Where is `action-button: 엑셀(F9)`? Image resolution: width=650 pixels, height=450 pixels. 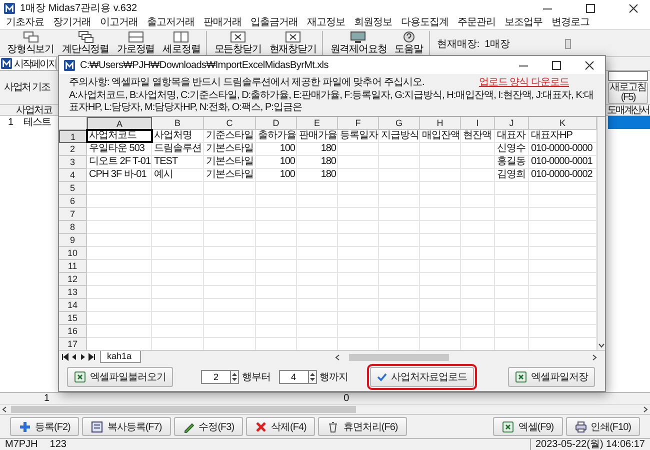 action-button: 엑셀(F9) is located at coordinates (528, 426).